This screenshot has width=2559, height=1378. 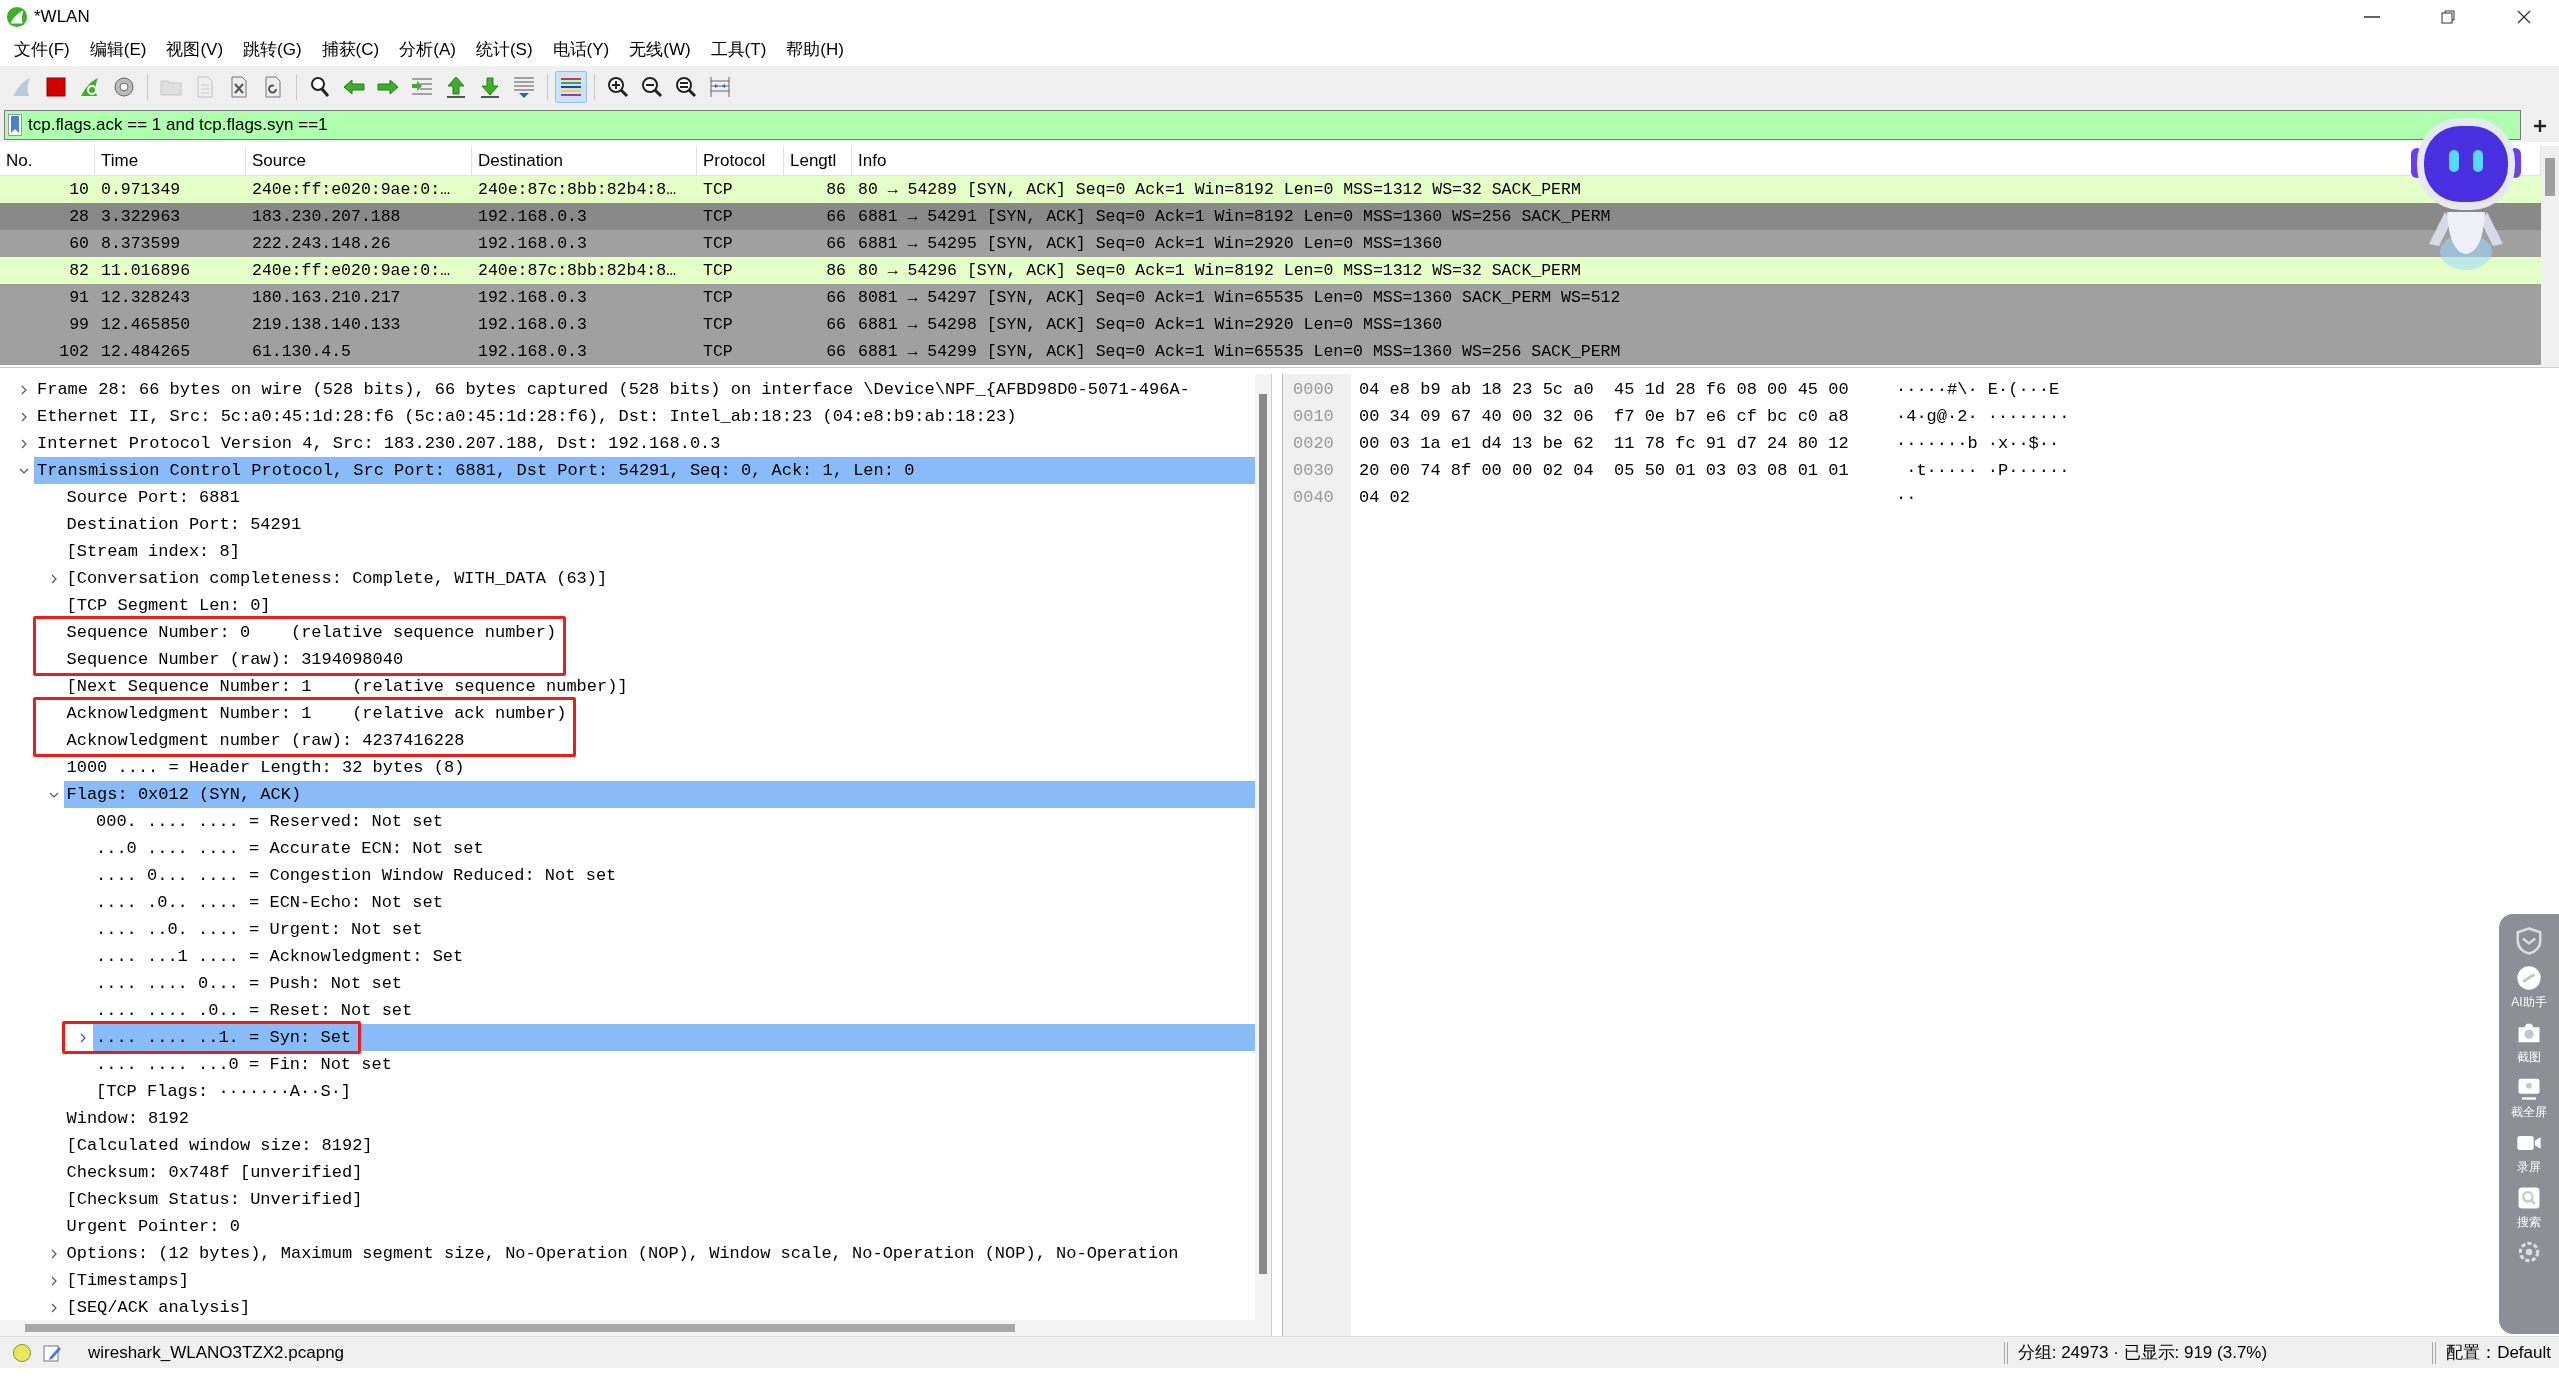 What do you see at coordinates (321, 244) in the screenshot?
I see `table-cell-text: 222.243.148.26` at bounding box center [321, 244].